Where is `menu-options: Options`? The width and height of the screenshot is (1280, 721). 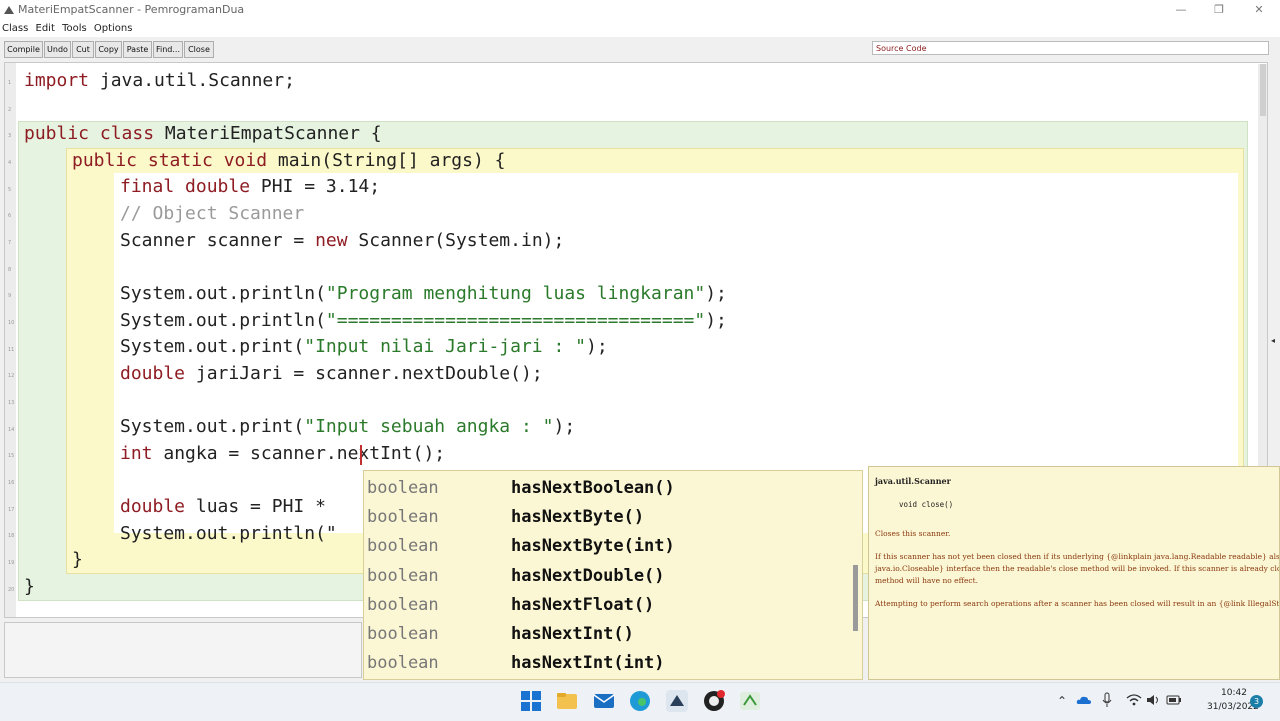
menu-options: Options is located at coordinates (113, 28).